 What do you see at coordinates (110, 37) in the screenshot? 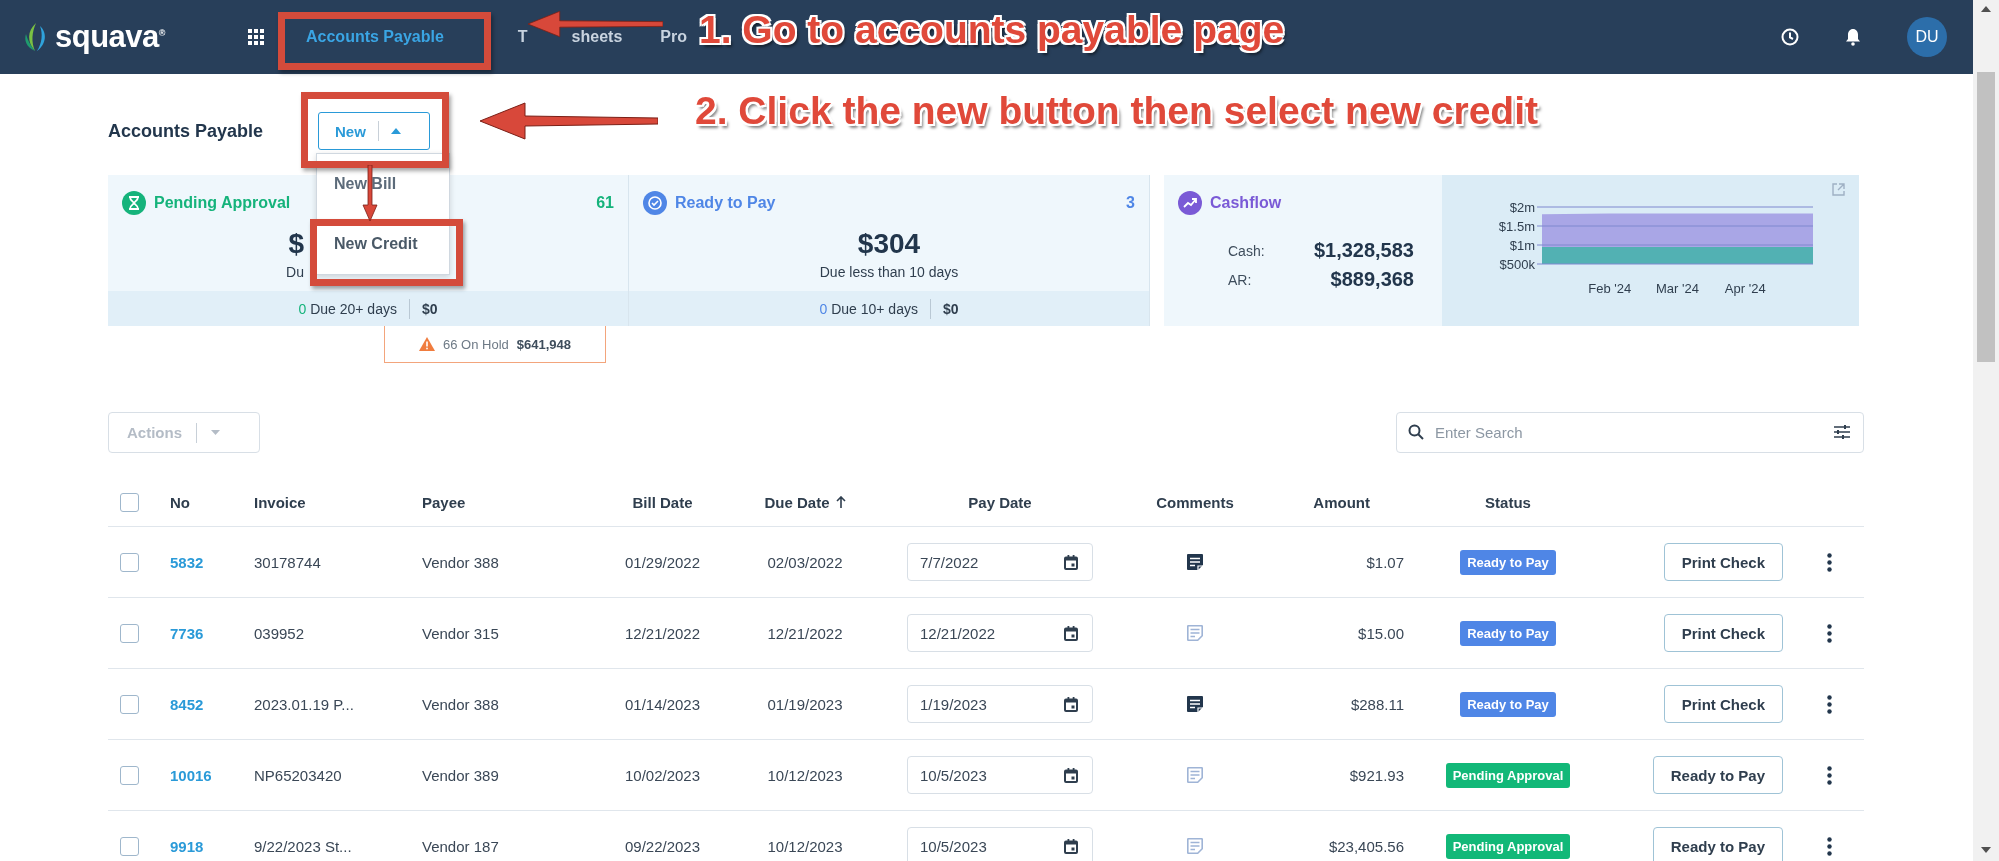
I see `brand-name: squava$^{®}$` at bounding box center [110, 37].